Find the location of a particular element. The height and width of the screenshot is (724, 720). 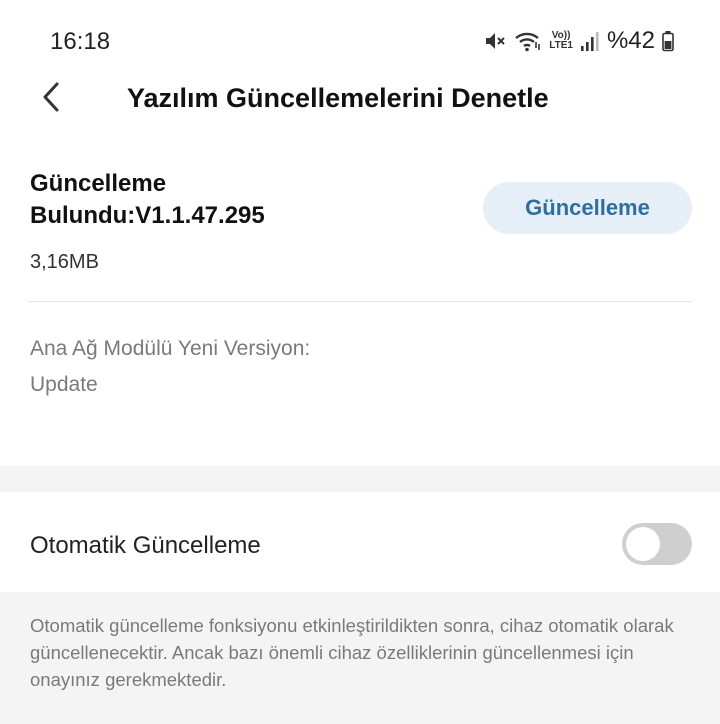

section-separator is located at coordinates (360, 479).